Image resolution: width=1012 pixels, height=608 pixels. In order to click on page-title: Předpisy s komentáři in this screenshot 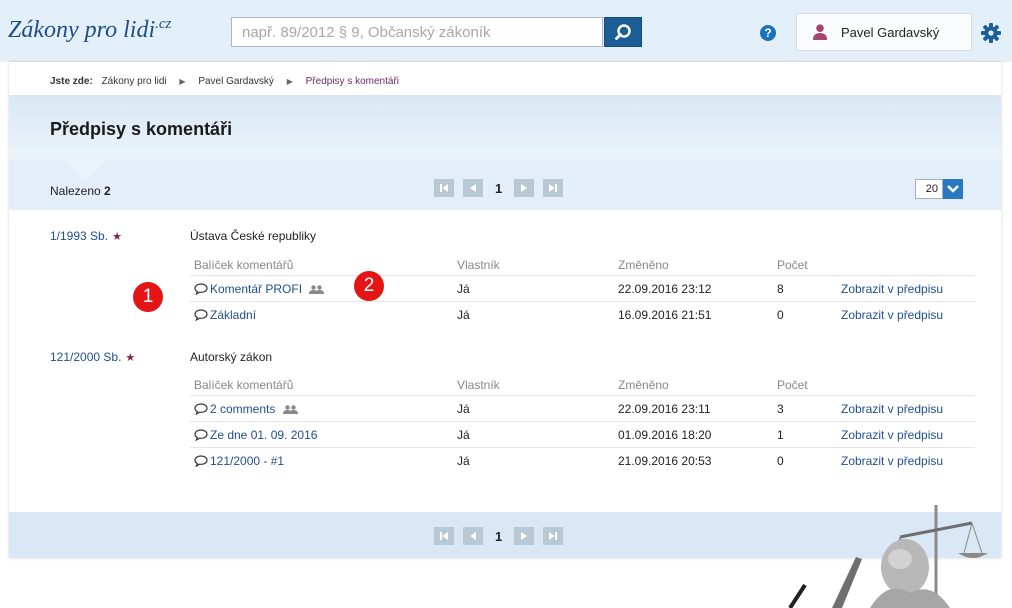, I will do `click(141, 129)`.